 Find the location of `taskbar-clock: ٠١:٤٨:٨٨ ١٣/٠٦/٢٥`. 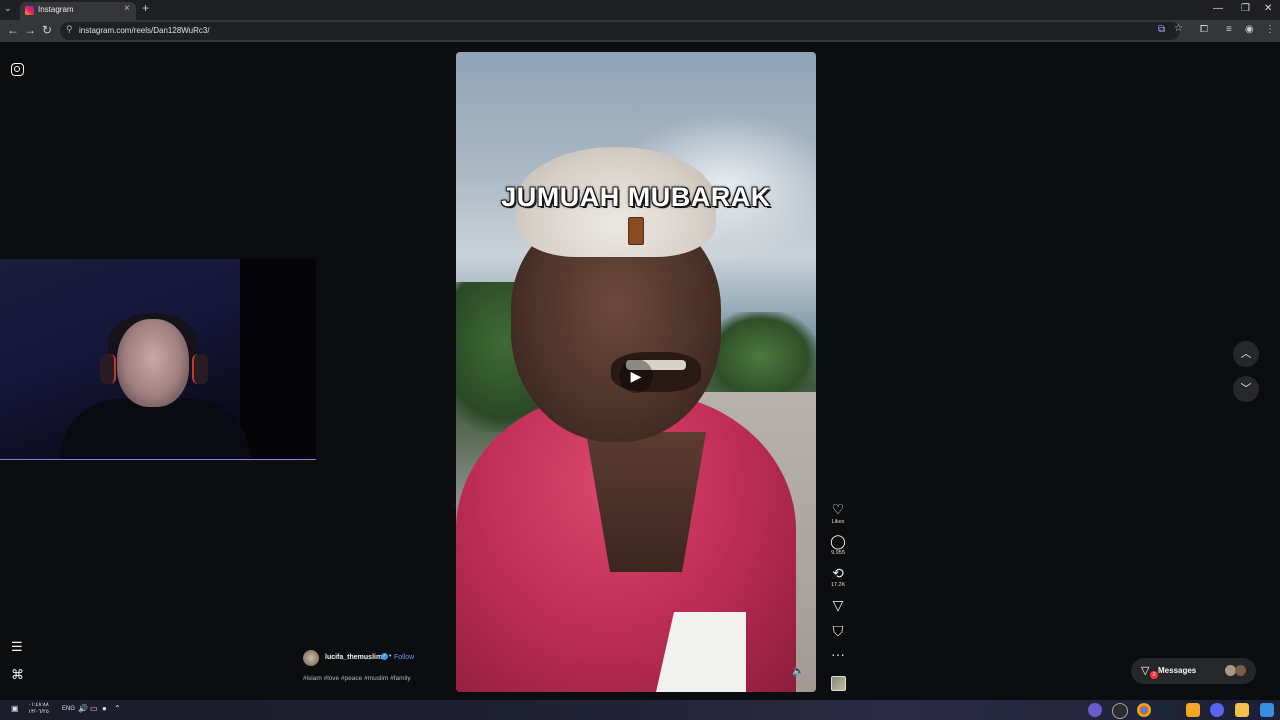

taskbar-clock: ٠١:٤٨:٨٨ ١٣/٠٦/٢٥ is located at coordinates (38, 709).